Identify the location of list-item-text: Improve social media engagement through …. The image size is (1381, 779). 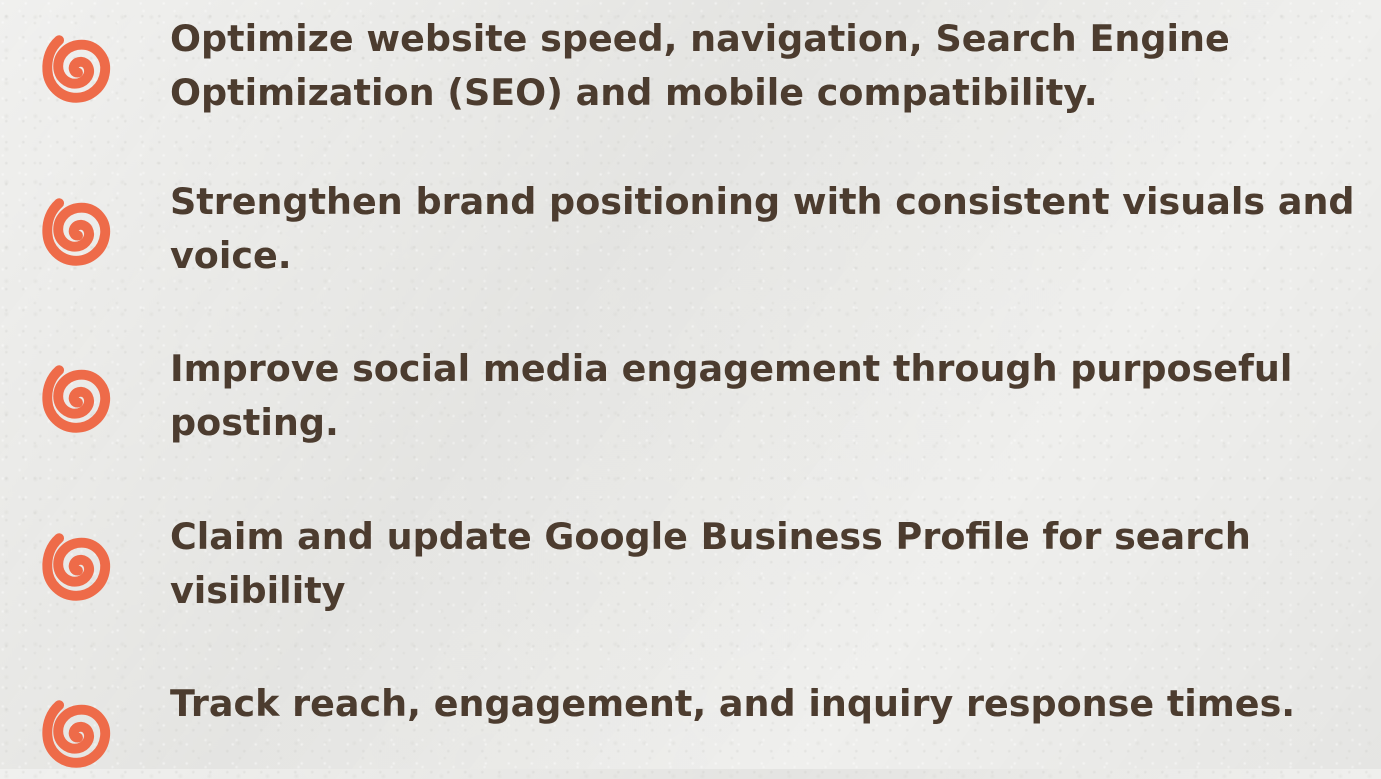
(731, 395).